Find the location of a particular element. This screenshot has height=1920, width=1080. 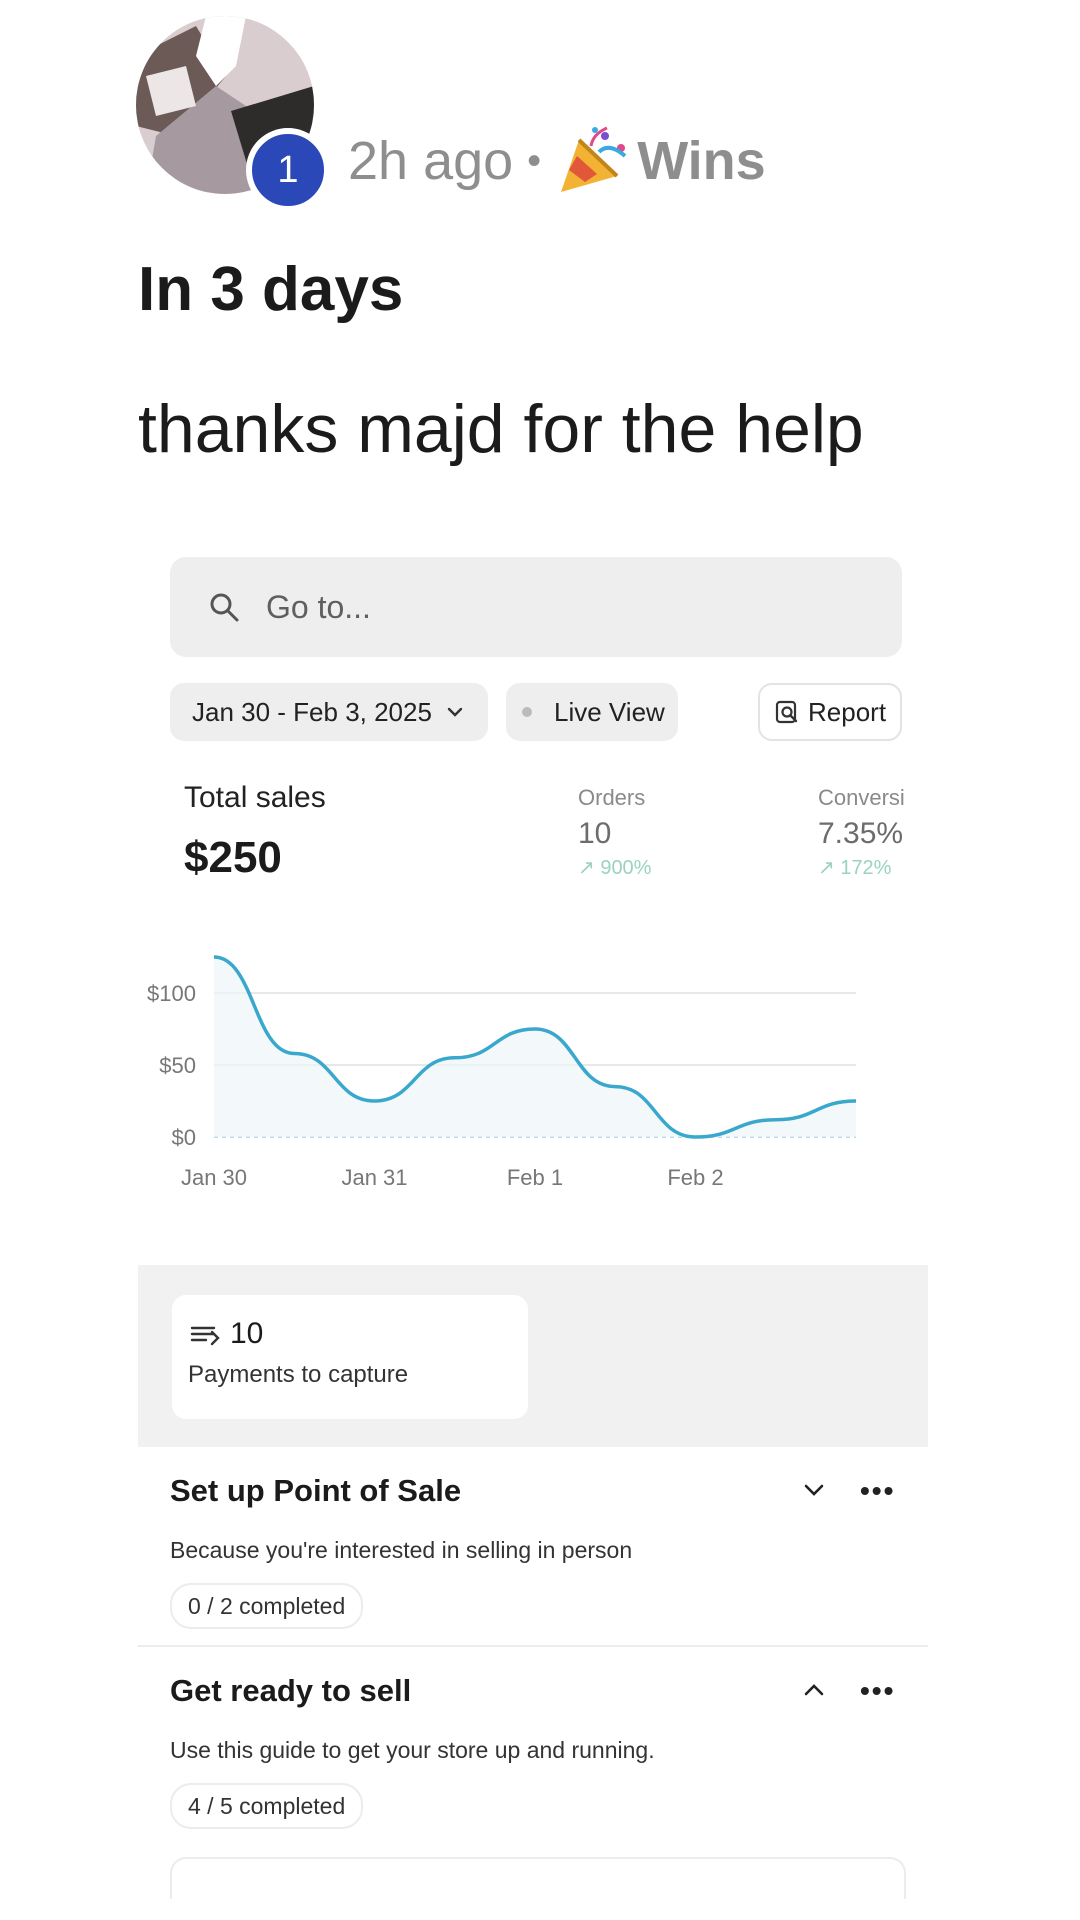

live-indicator-icon is located at coordinates (527, 712).